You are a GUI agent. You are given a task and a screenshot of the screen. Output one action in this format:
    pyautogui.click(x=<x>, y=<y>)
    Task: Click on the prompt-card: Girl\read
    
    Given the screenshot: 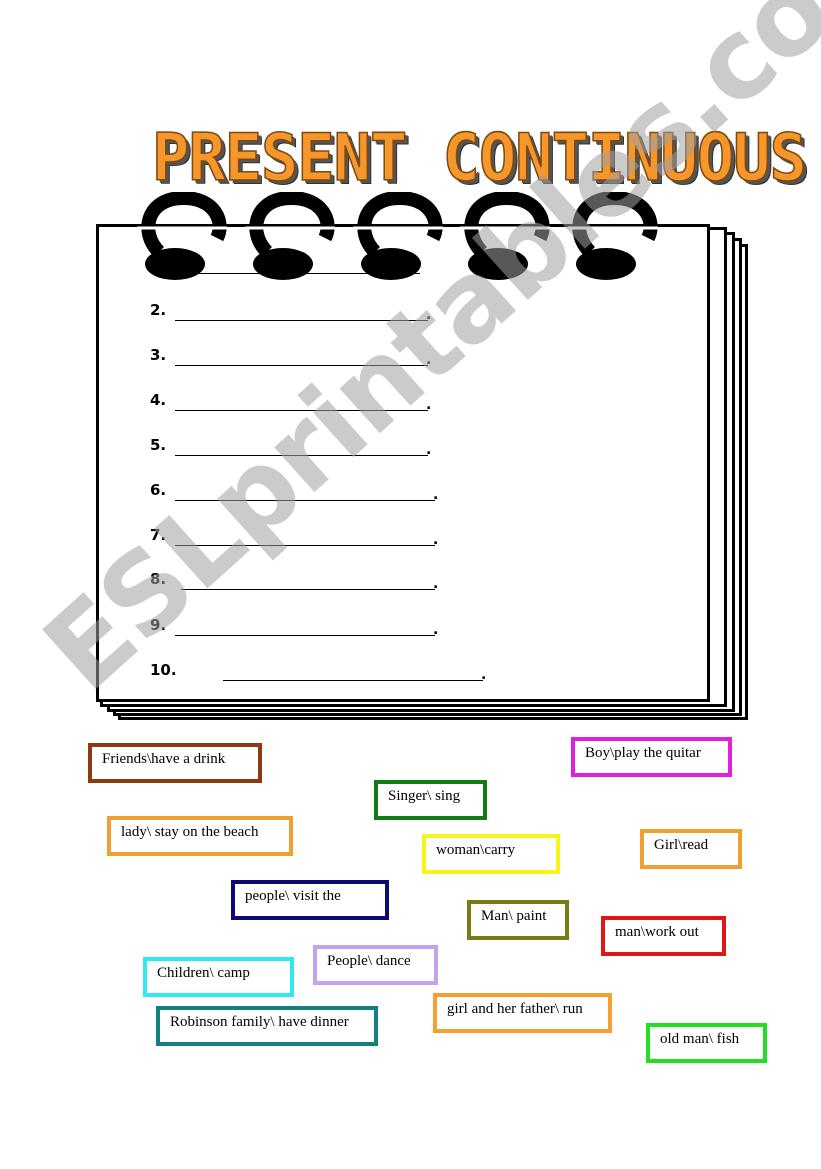 What is the action you would take?
    pyautogui.click(x=691, y=849)
    